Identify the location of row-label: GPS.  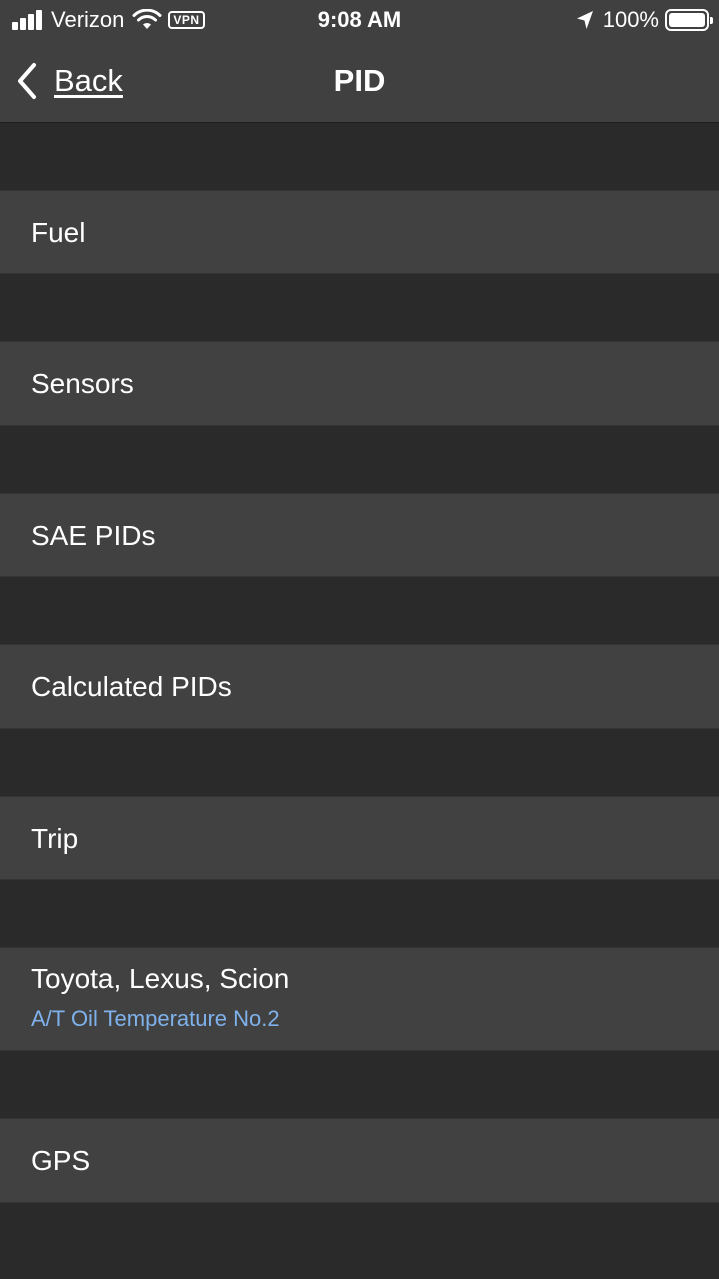
(61, 1160).